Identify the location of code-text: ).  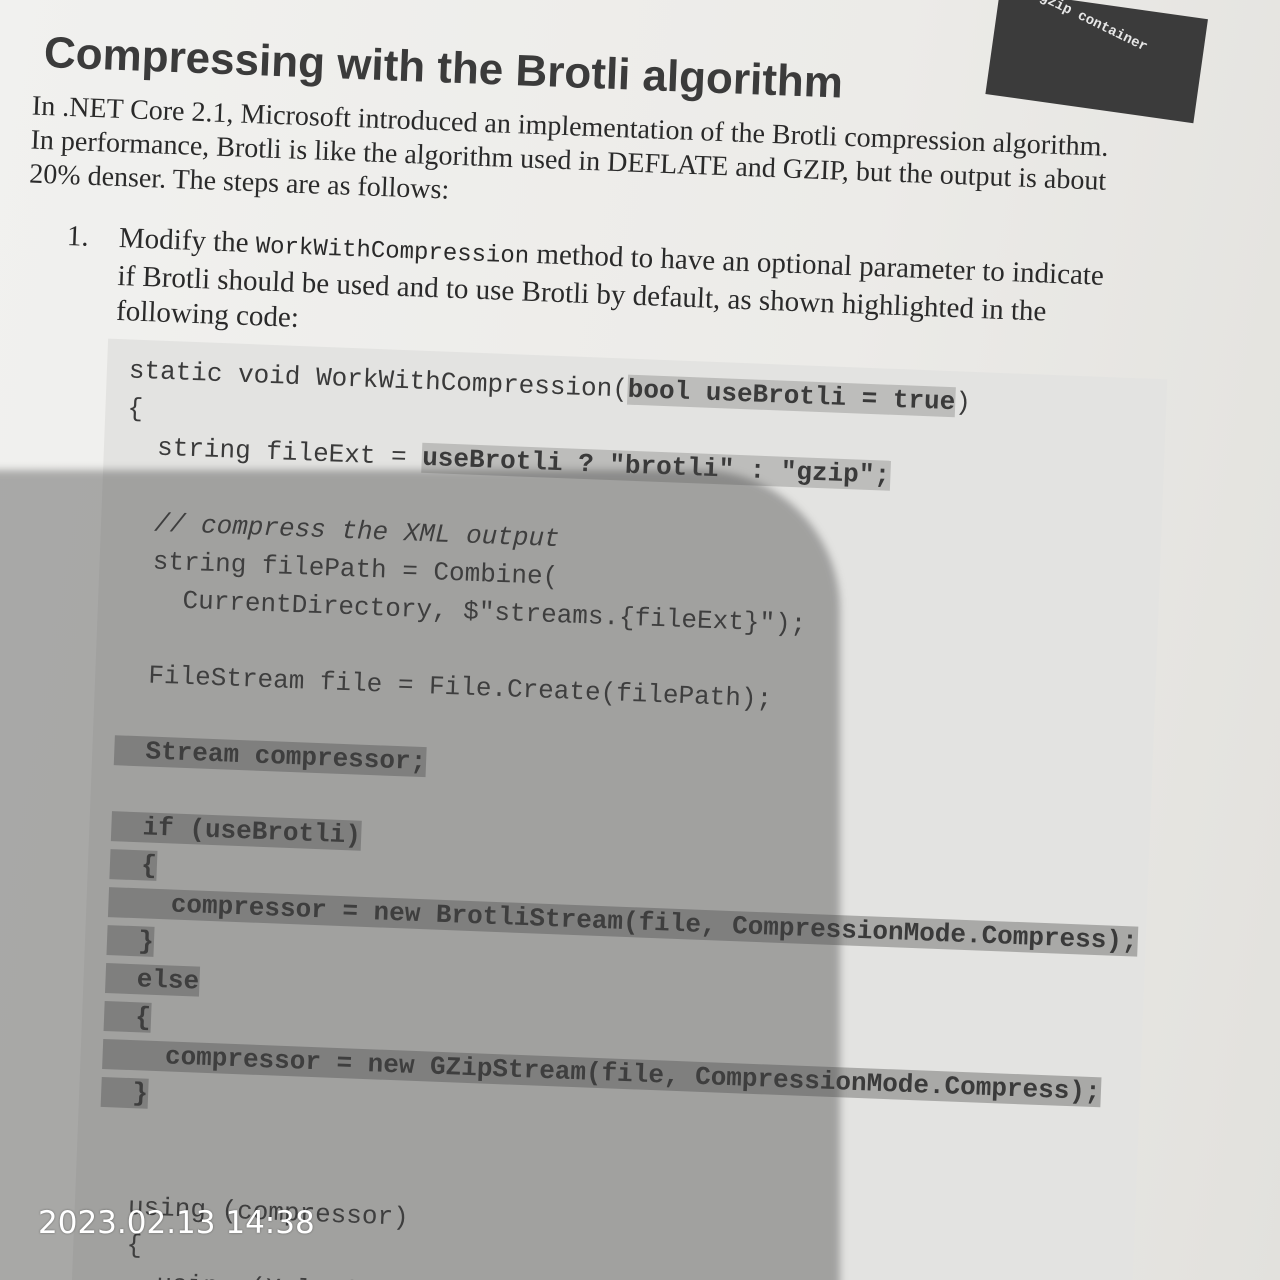
(963, 402).